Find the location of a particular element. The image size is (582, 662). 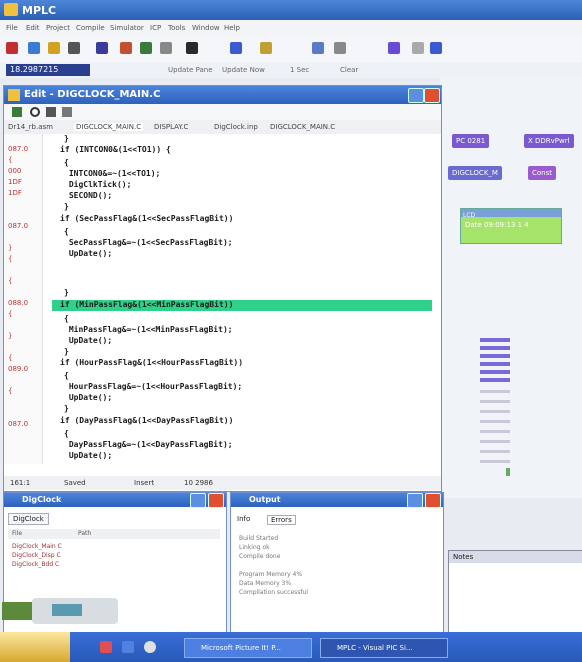

app-title-bar: MPLC is located at coordinates (291, 10).